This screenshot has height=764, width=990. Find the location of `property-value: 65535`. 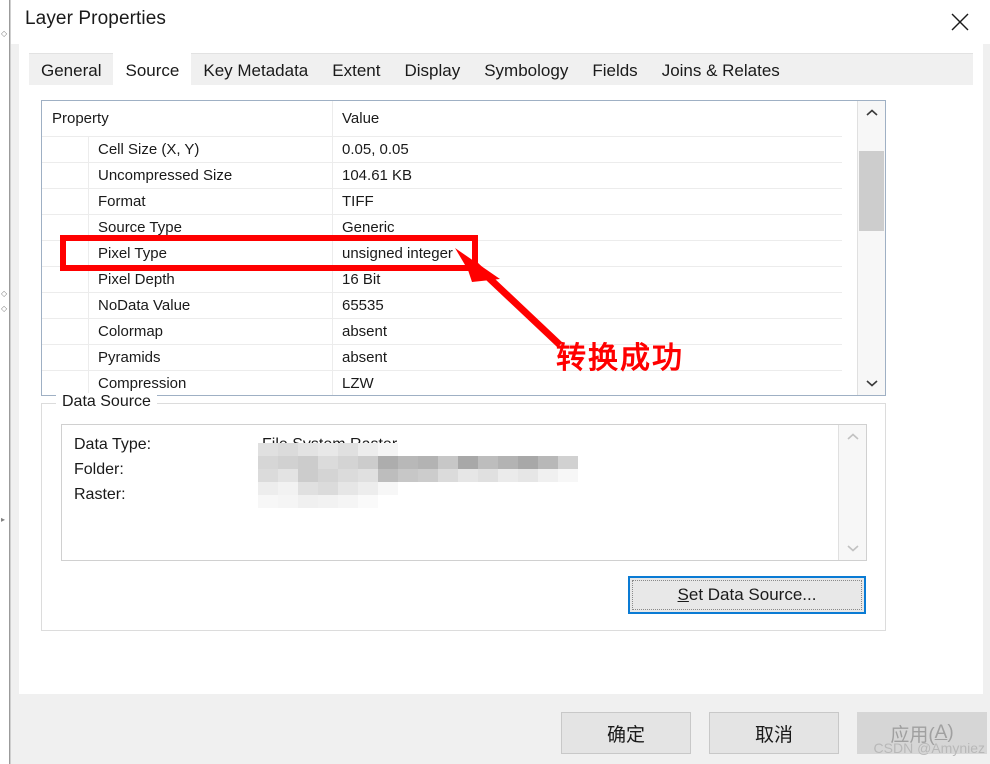

property-value: 65535 is located at coordinates (363, 305).